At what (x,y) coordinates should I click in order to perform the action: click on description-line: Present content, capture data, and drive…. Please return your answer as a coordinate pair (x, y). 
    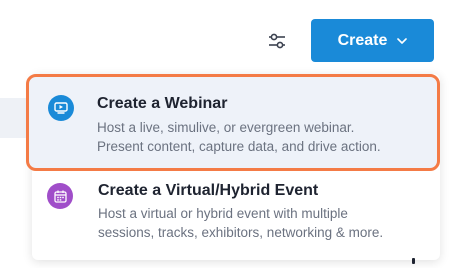
    Looking at the image, I should click on (239, 146).